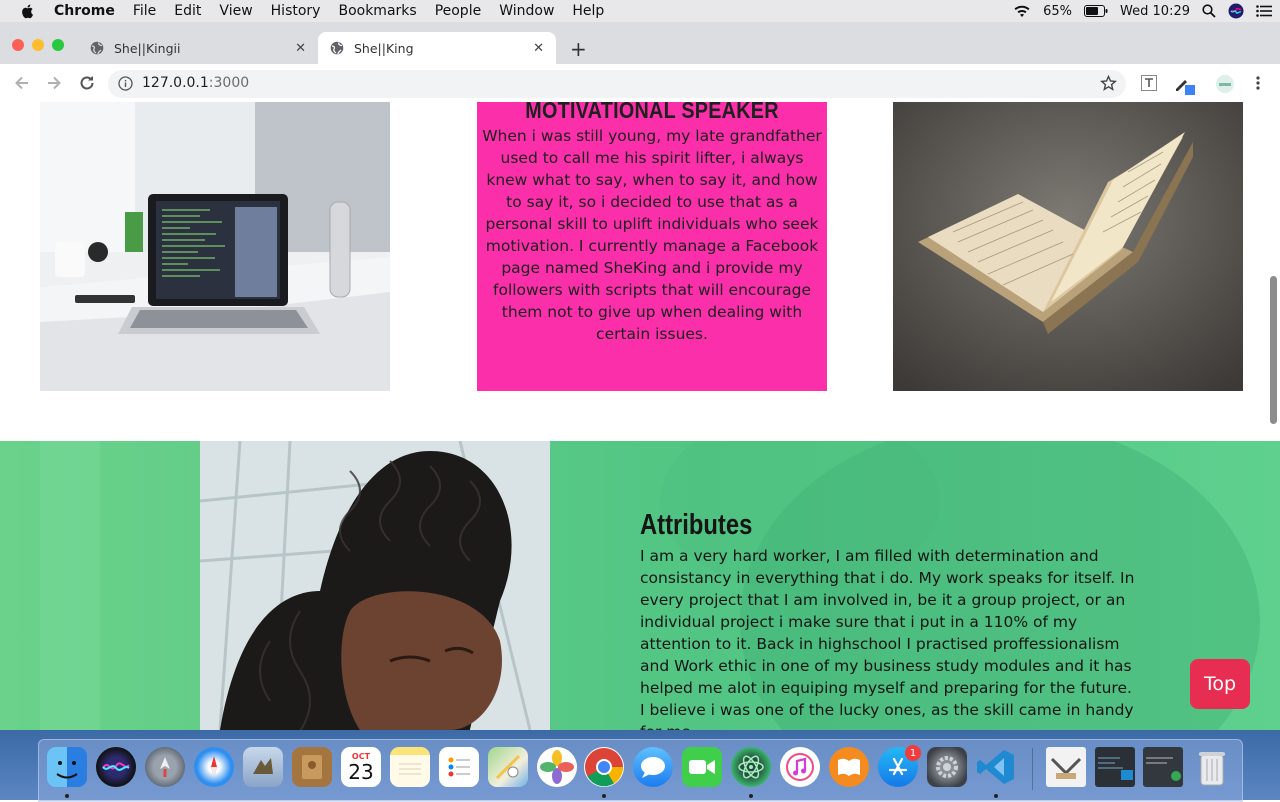 Image resolution: width=1280 pixels, height=802 pixels. What do you see at coordinates (38, 45) in the screenshot?
I see `minimize-window-button` at bounding box center [38, 45].